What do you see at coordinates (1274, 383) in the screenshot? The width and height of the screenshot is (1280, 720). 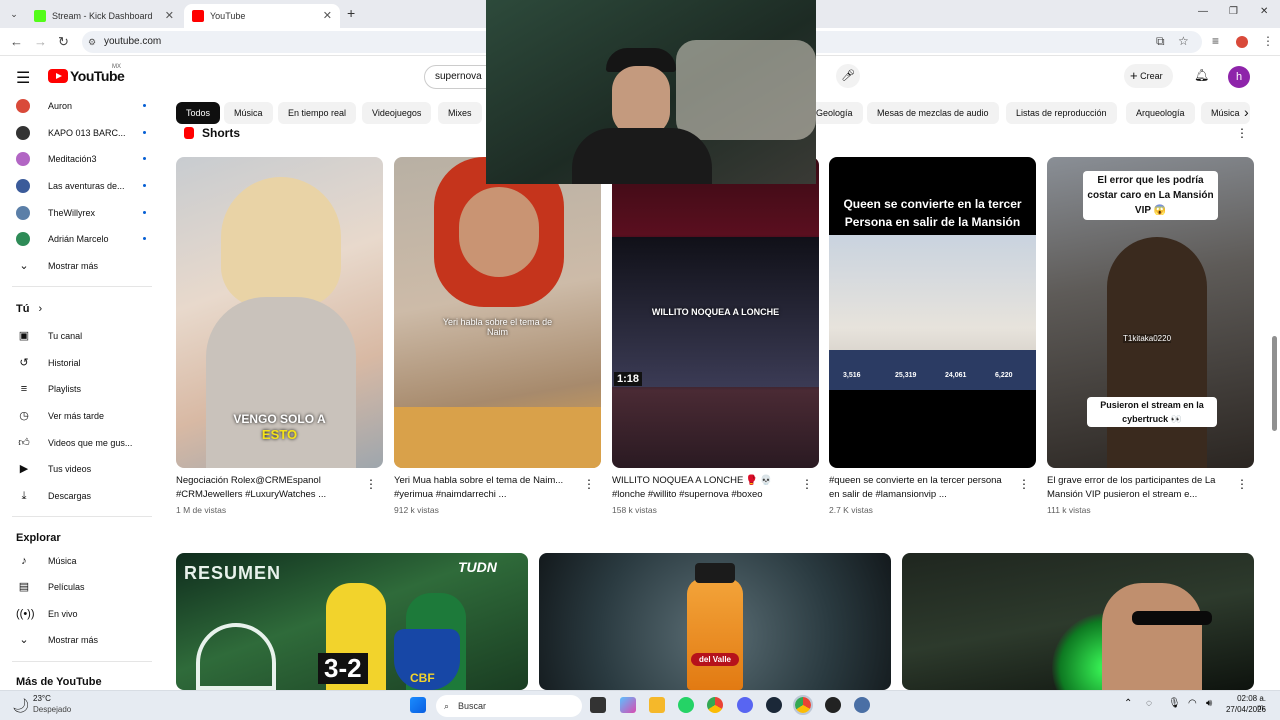 I see `scrollbar-thumb` at bounding box center [1274, 383].